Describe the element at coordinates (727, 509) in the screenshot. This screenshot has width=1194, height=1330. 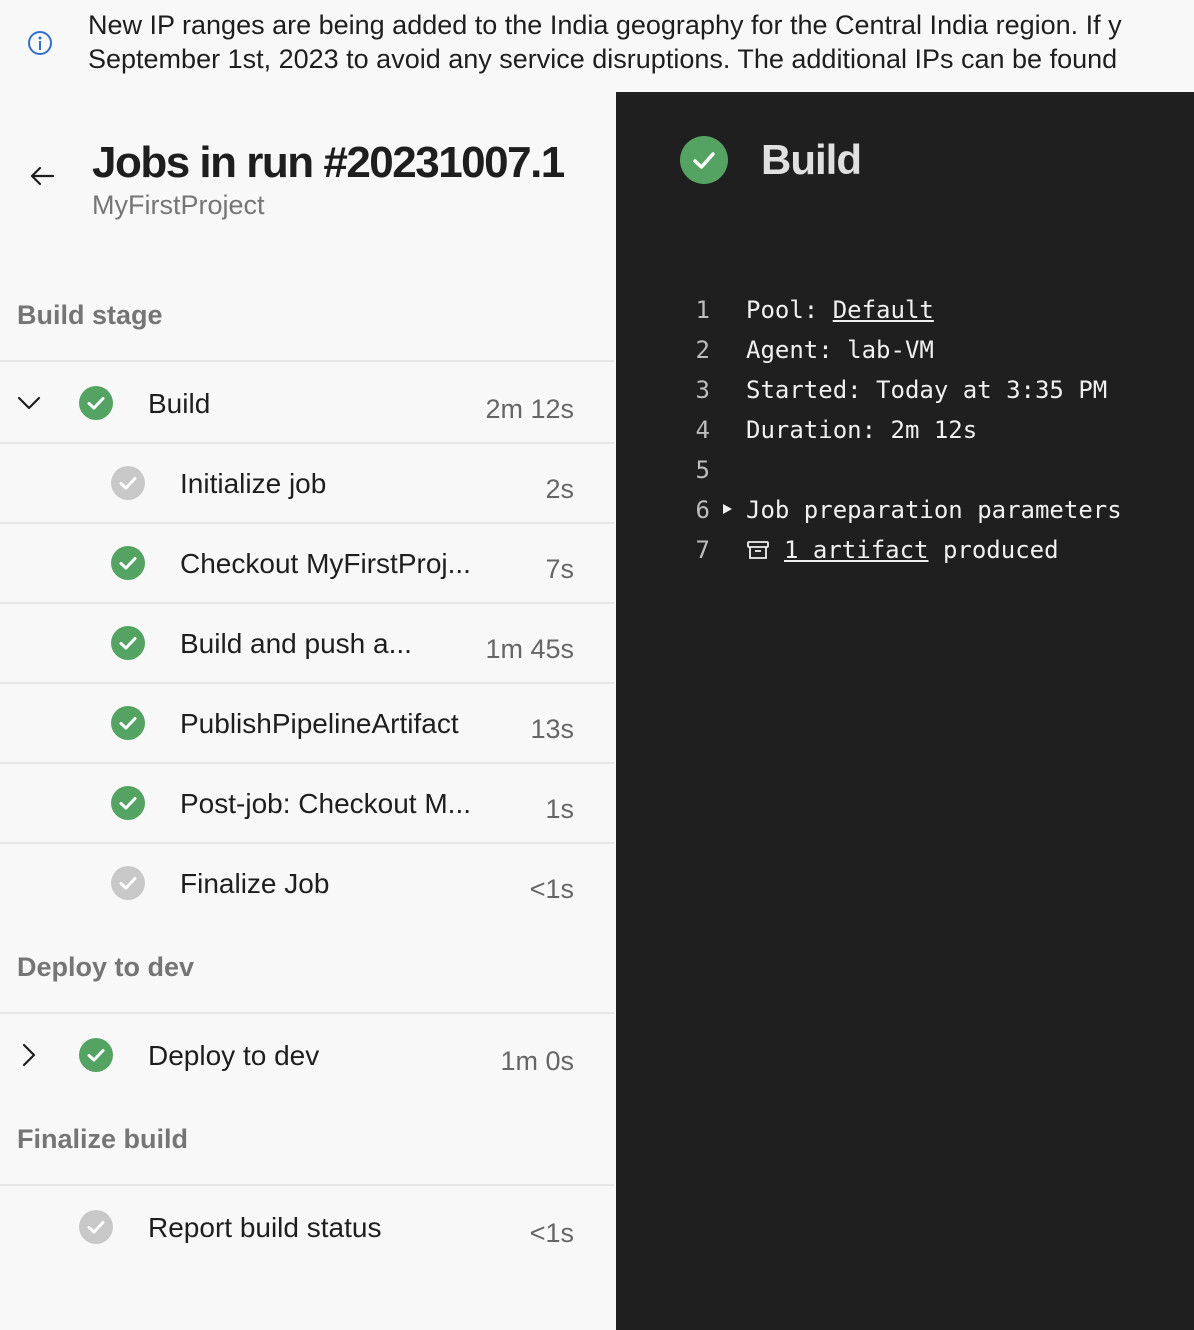
I see `expand-triangle-icon` at that location.